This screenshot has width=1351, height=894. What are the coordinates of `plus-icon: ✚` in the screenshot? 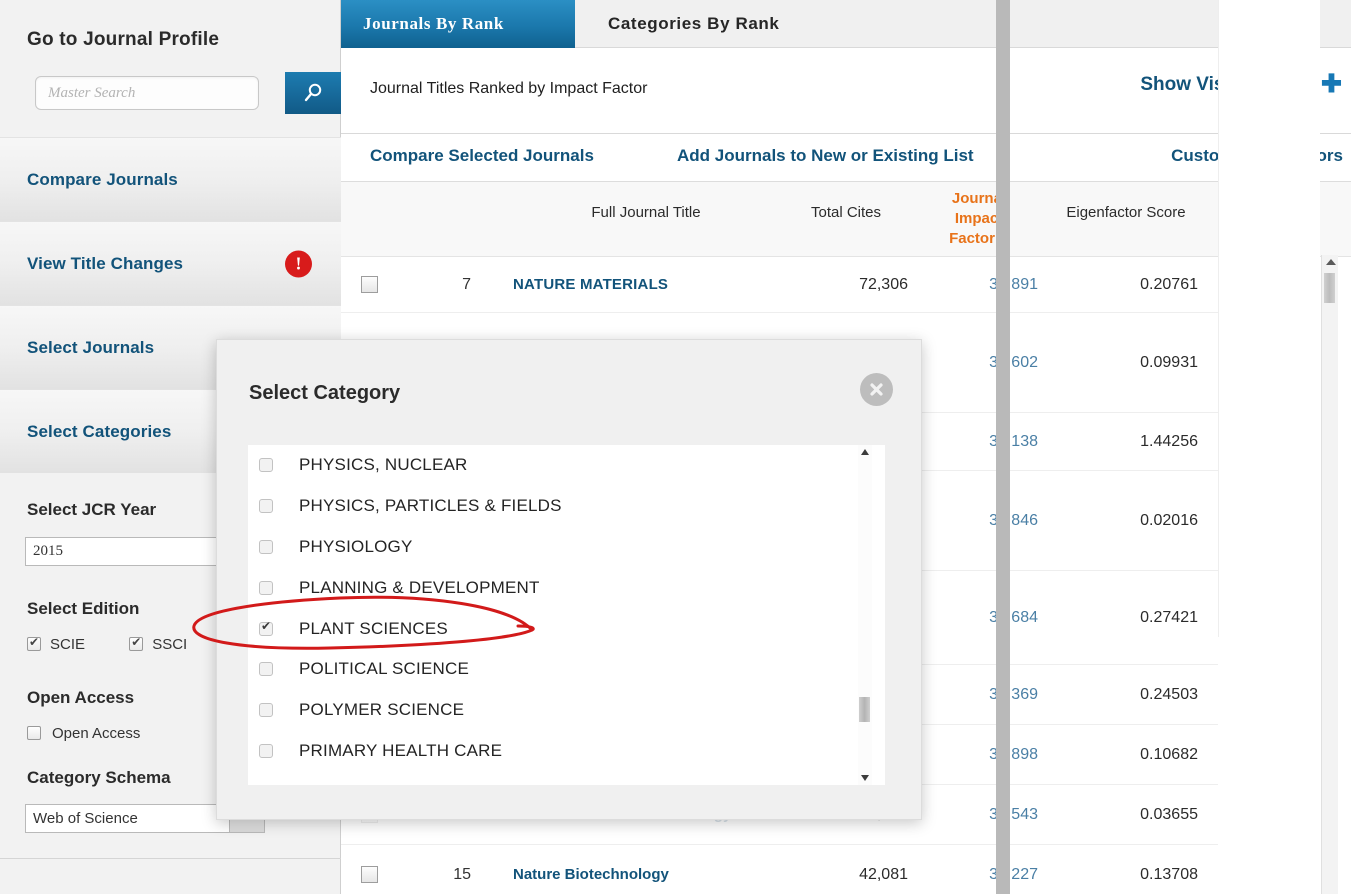 It's located at (1331, 84).